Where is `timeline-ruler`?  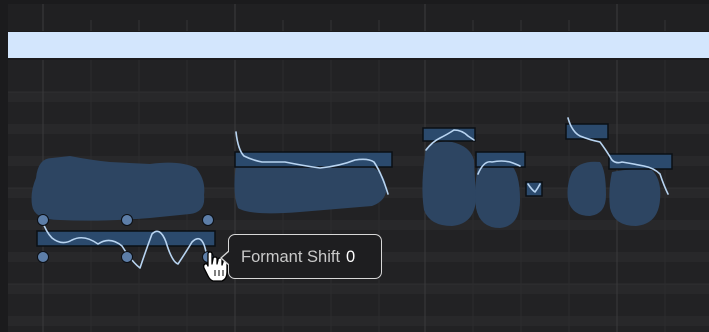 timeline-ruler is located at coordinates (358, 17).